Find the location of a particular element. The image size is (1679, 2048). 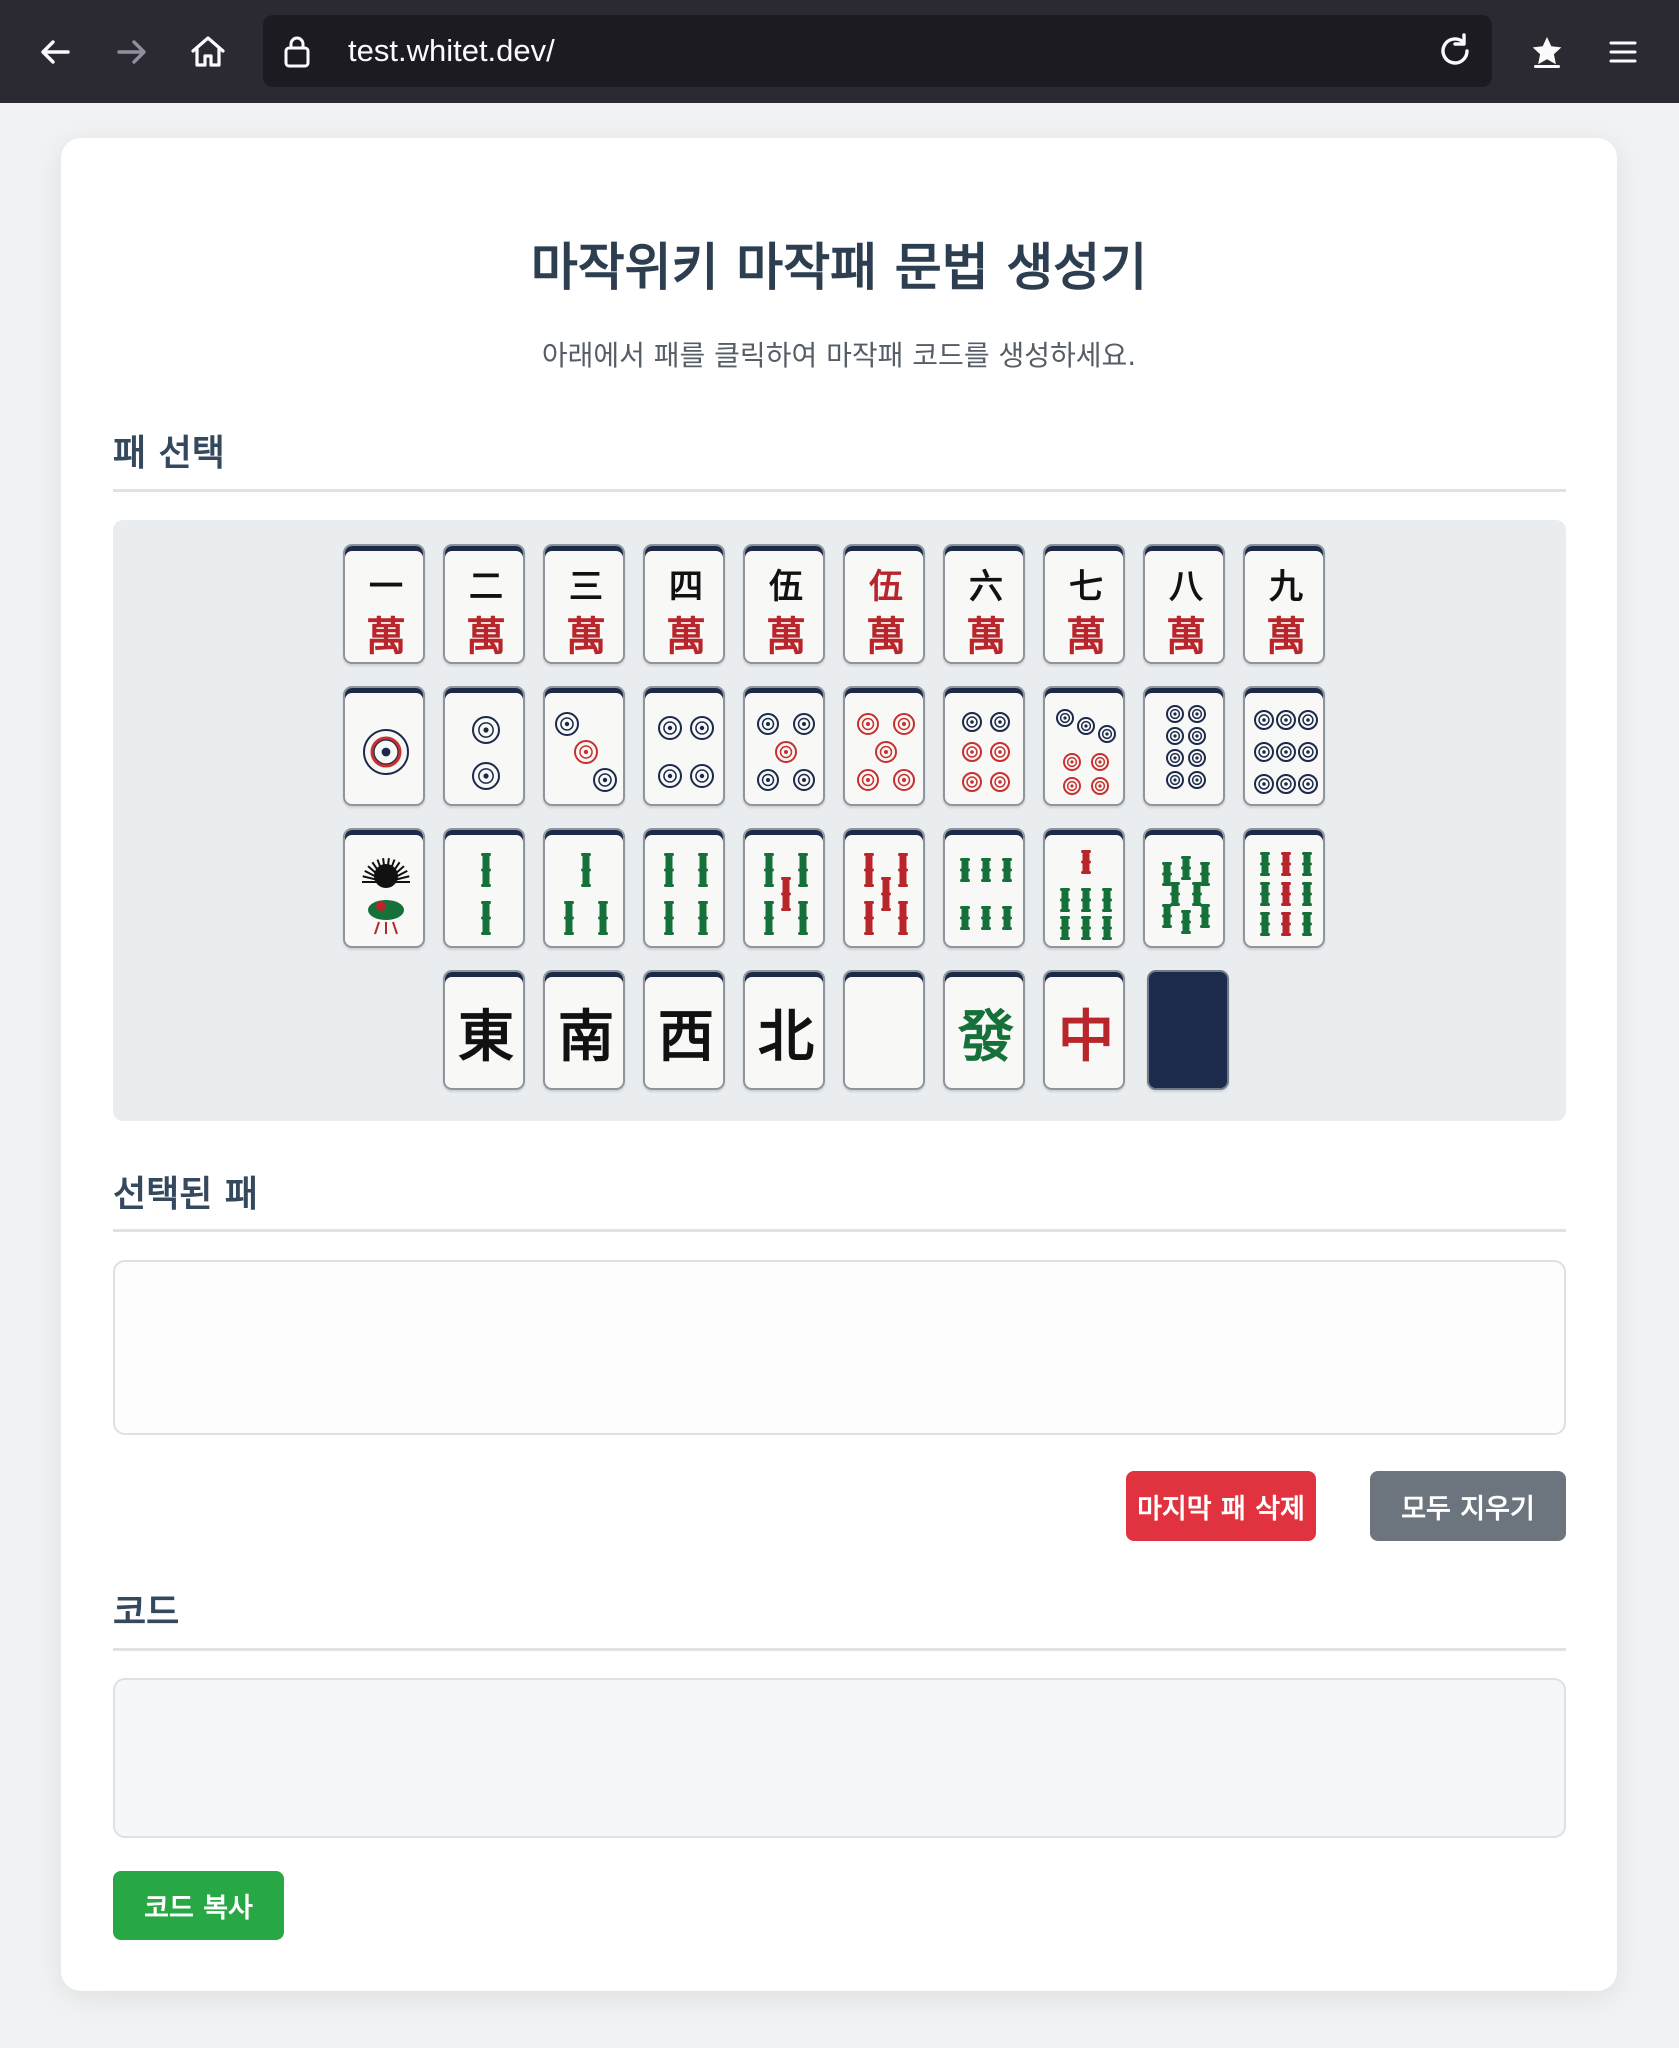

pin-tile-7-face is located at coordinates (1086, 752).